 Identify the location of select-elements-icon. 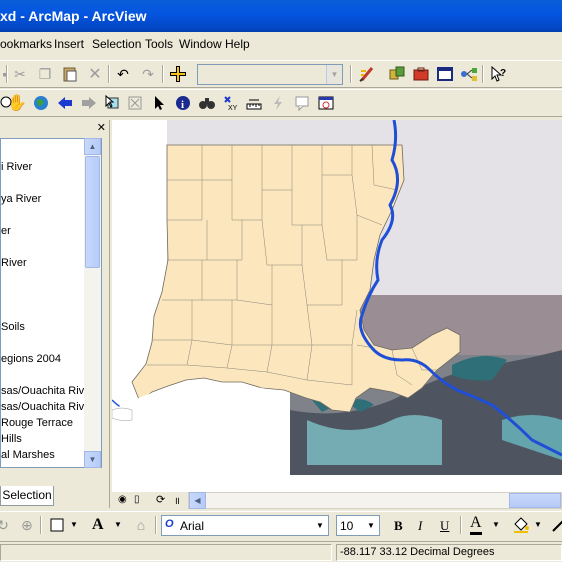
(159, 103).